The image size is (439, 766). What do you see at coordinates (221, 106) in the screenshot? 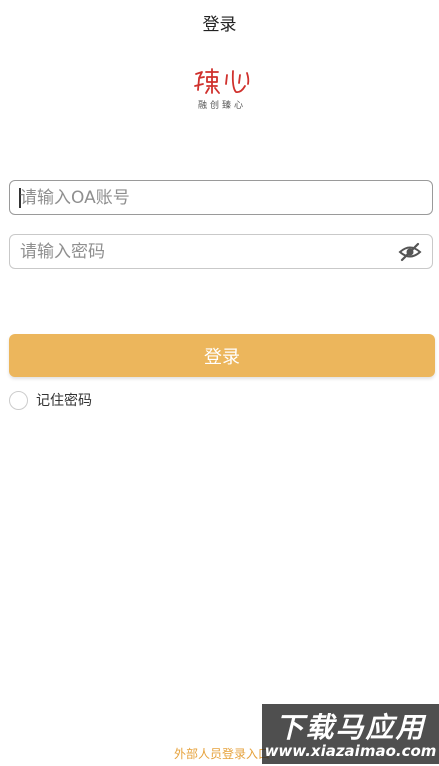
I see `logo-tagline: 融创臻心` at bounding box center [221, 106].